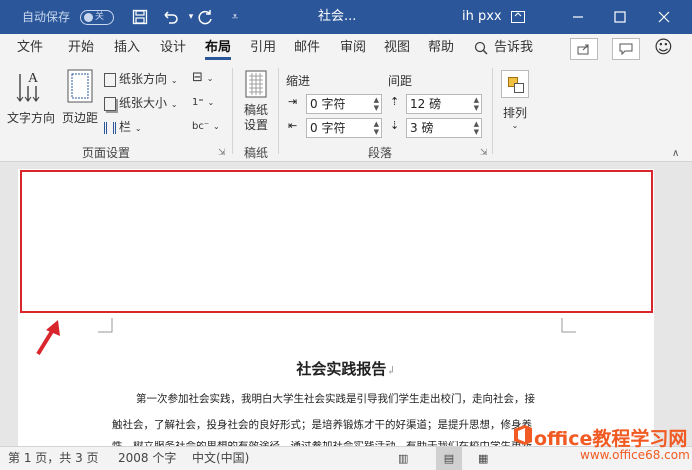 Image resolution: width=692 pixels, height=470 pixels. What do you see at coordinates (263, 48) in the screenshot?
I see `tab-references: 引用` at bounding box center [263, 48].